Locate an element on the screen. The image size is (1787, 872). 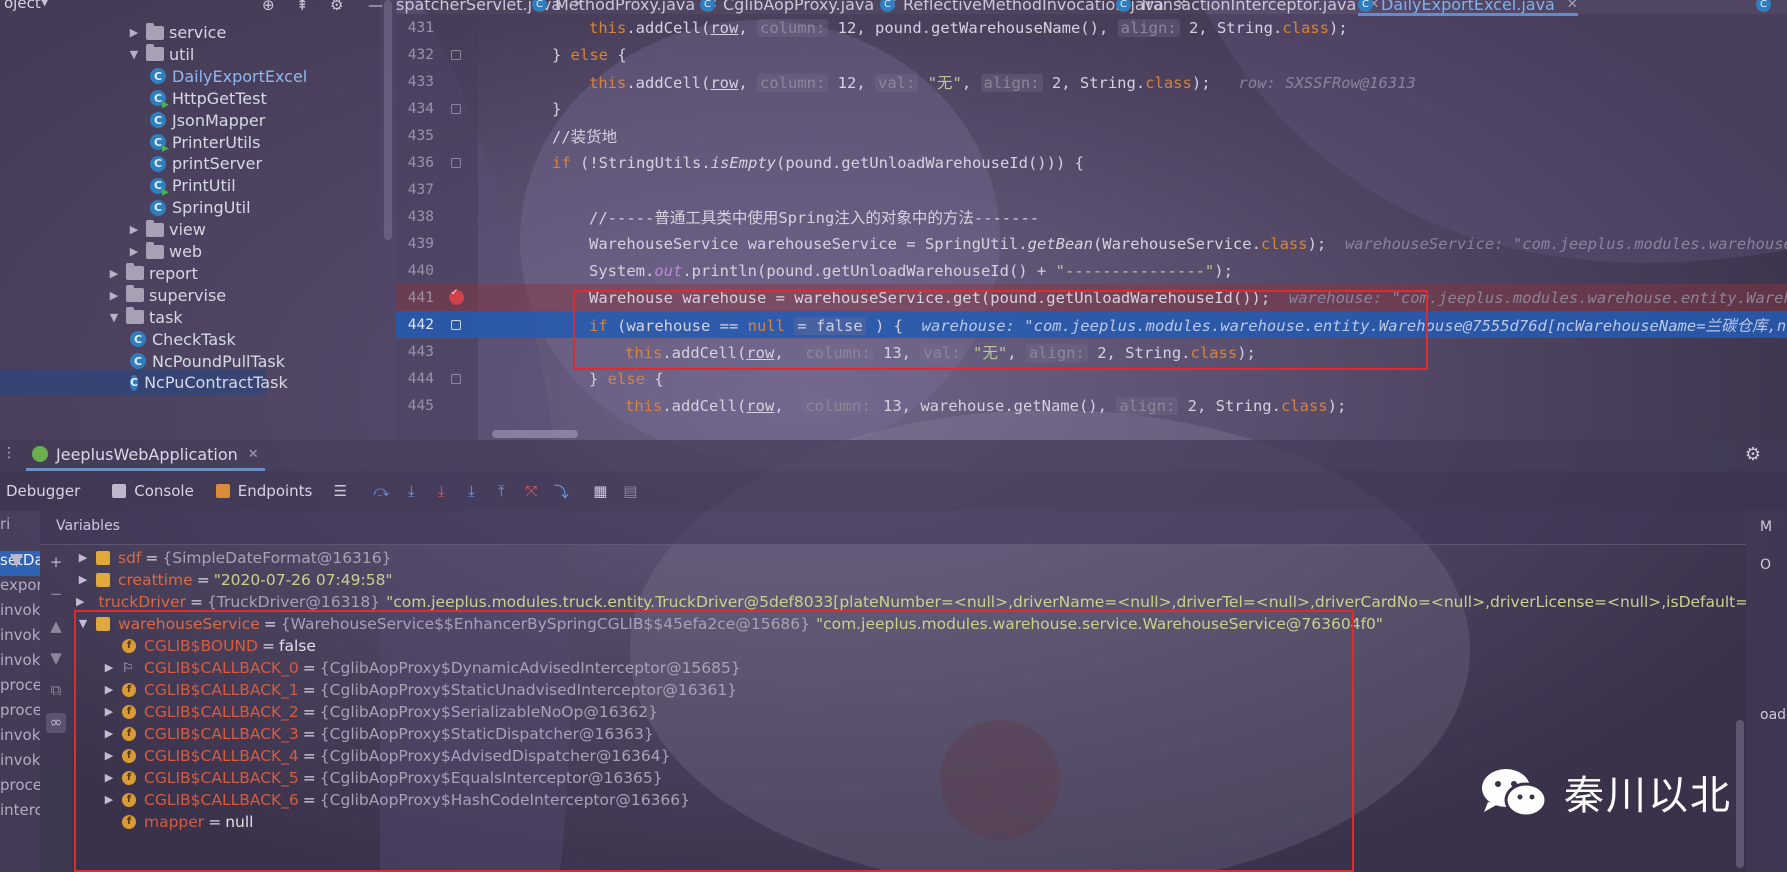
editor-tab-overflow: C is located at coordinates (1767, 7).